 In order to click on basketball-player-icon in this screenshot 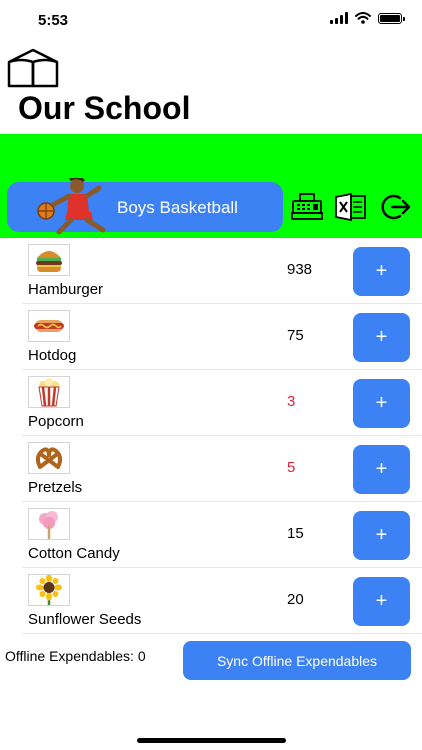, I will do `click(71, 206)`.